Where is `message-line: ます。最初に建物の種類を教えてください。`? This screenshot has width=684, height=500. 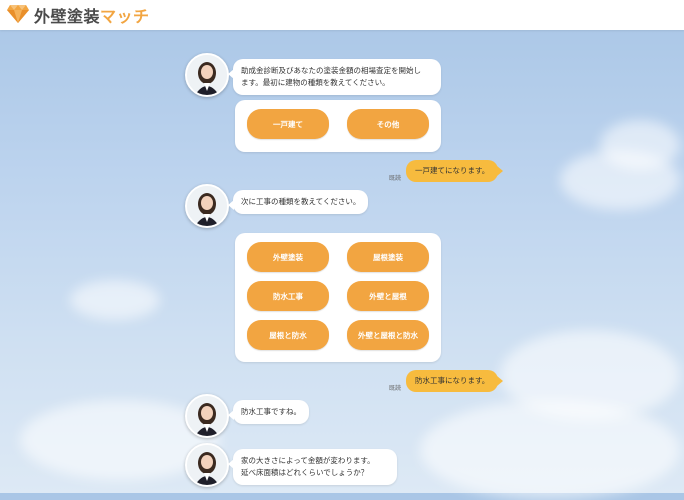 message-line: ます。最初に建物の種類を教えてください。 is located at coordinates (315, 82).